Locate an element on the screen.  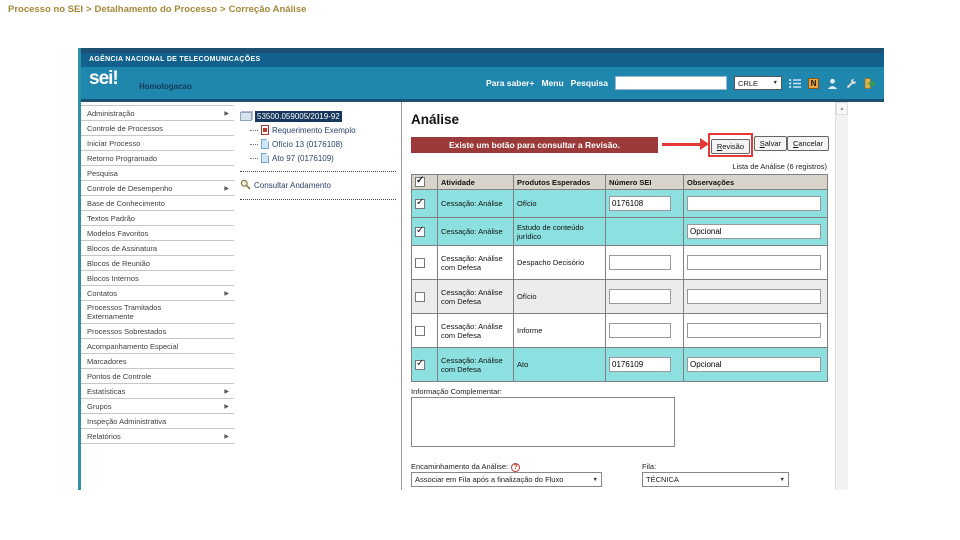
user-icon is located at coordinates (832, 83).